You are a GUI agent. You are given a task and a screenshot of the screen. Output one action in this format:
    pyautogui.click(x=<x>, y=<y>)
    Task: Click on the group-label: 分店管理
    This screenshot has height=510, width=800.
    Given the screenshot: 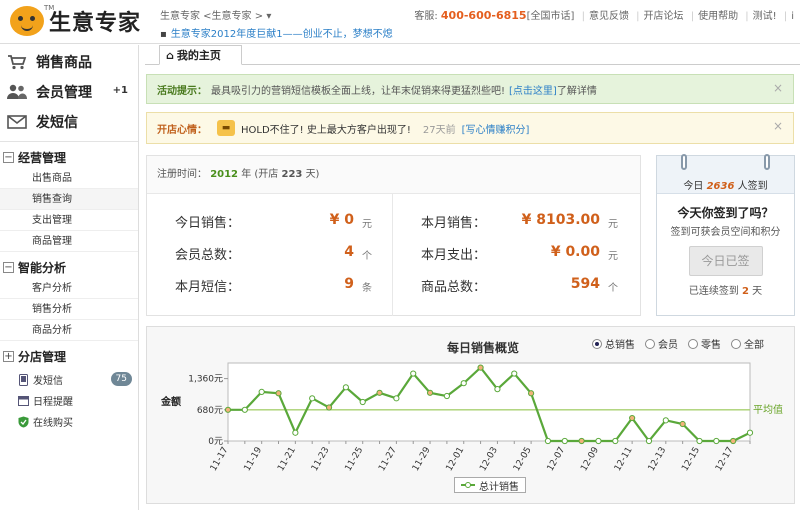 What is the action you would take?
    pyautogui.click(x=42, y=356)
    